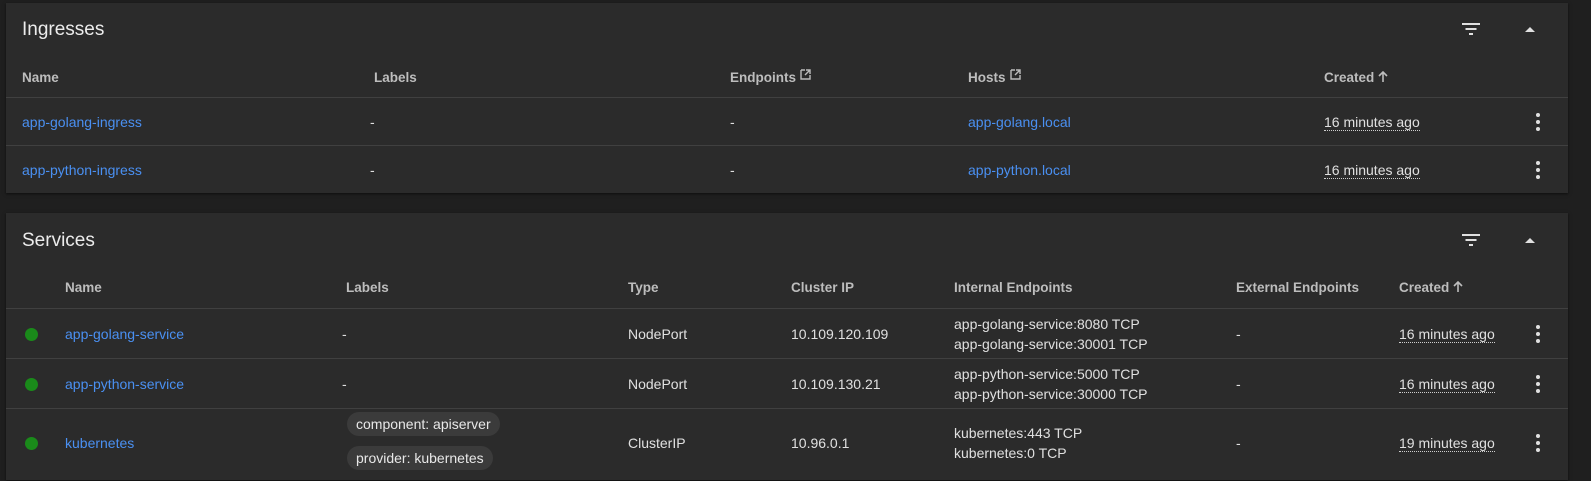  I want to click on col-header-endpoints-label: Endpoints, so click(763, 77).